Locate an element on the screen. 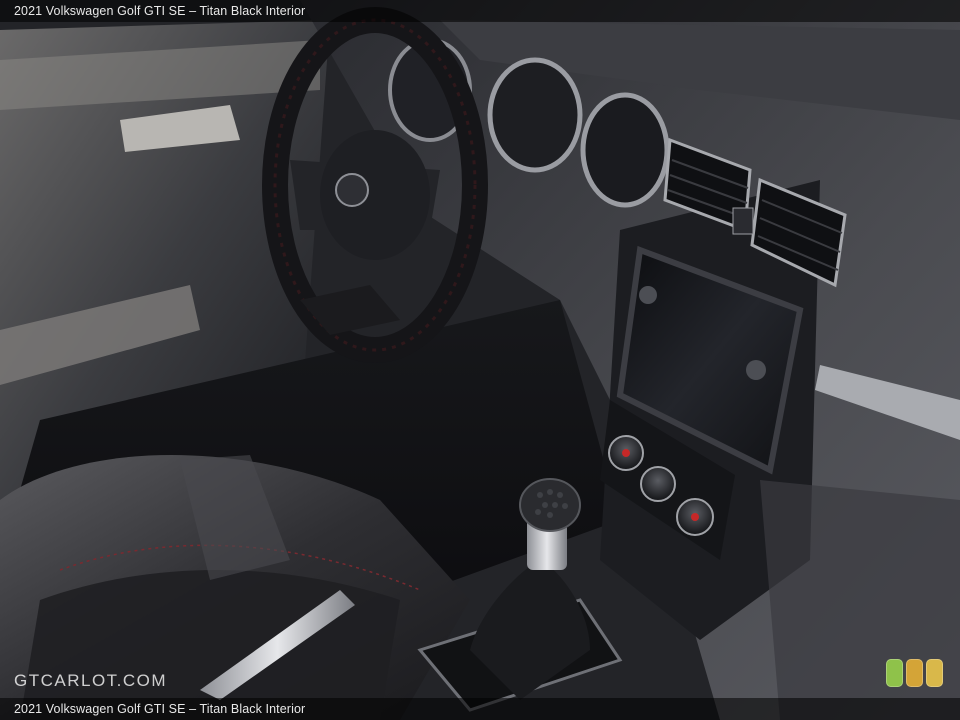  watermark: GTCARLOT.COM is located at coordinates (91, 680).